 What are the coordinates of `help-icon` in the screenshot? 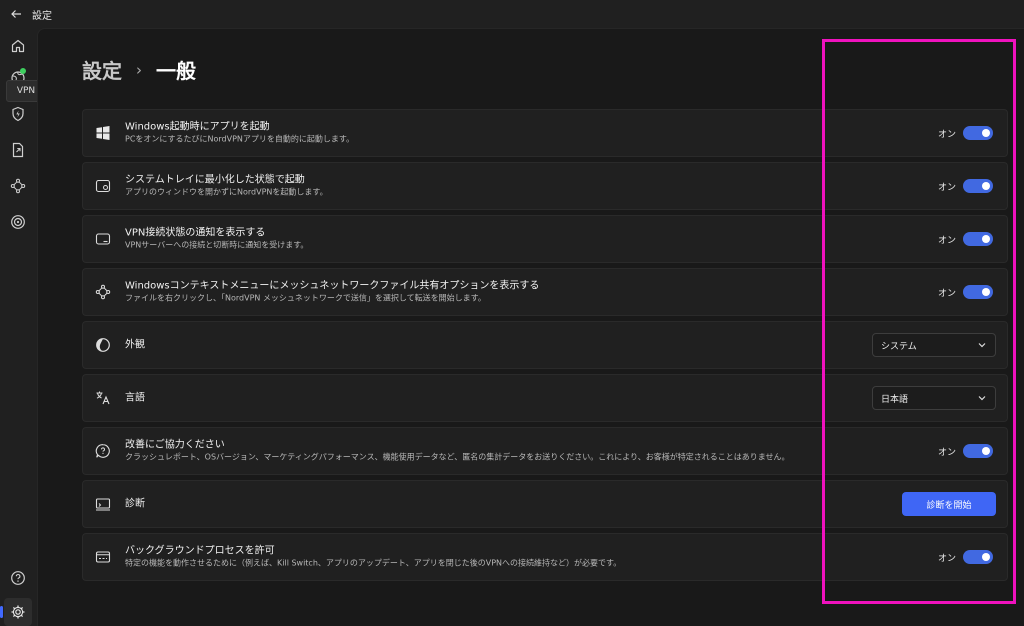 It's located at (18, 578).